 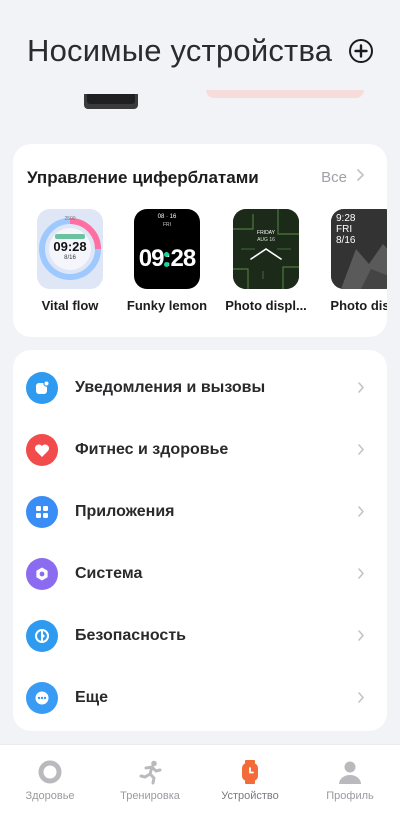 What do you see at coordinates (42, 698) in the screenshot?
I see `more-dots-icon` at bounding box center [42, 698].